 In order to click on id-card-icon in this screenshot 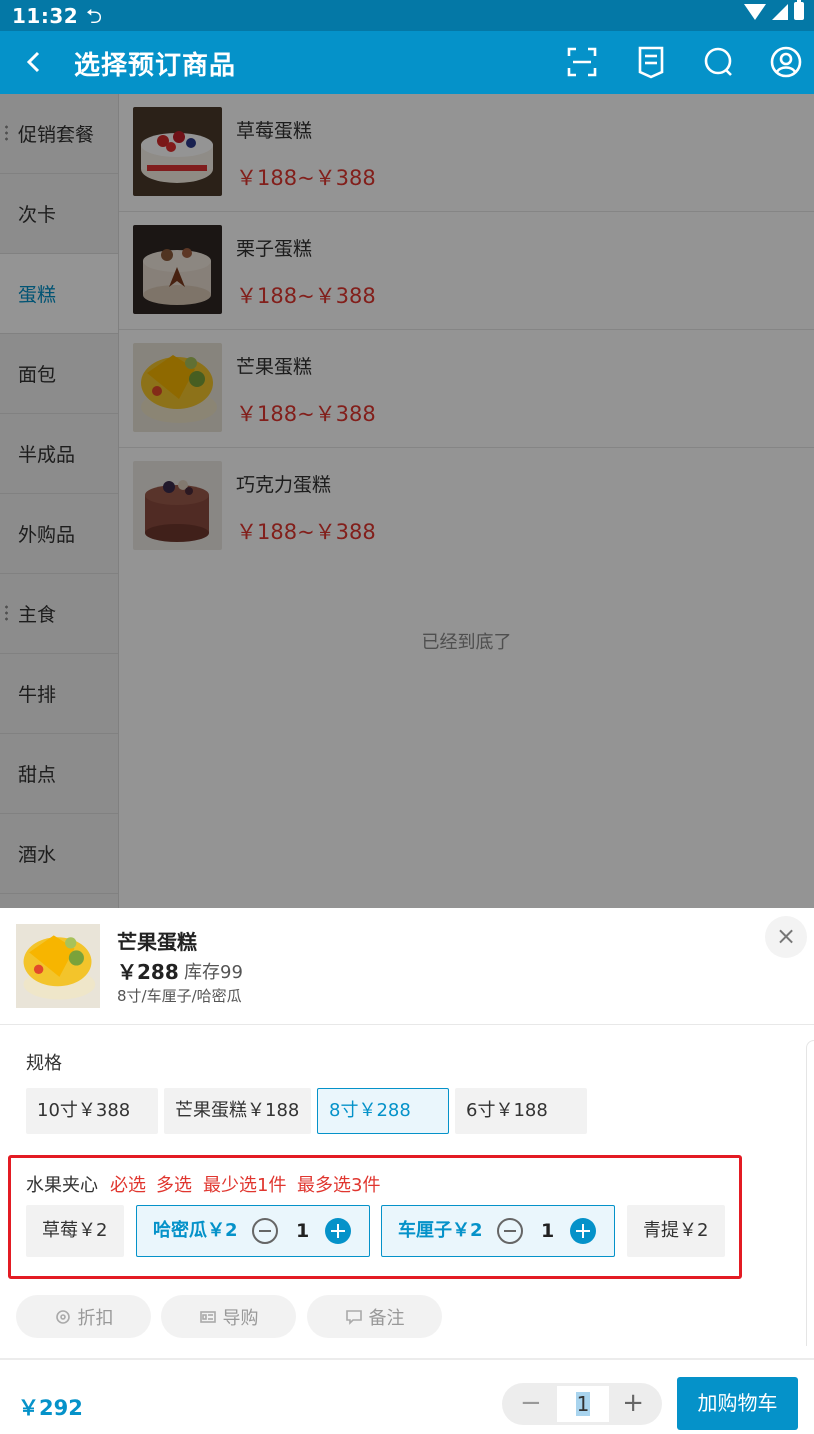, I will do `click(207, 1316)`.